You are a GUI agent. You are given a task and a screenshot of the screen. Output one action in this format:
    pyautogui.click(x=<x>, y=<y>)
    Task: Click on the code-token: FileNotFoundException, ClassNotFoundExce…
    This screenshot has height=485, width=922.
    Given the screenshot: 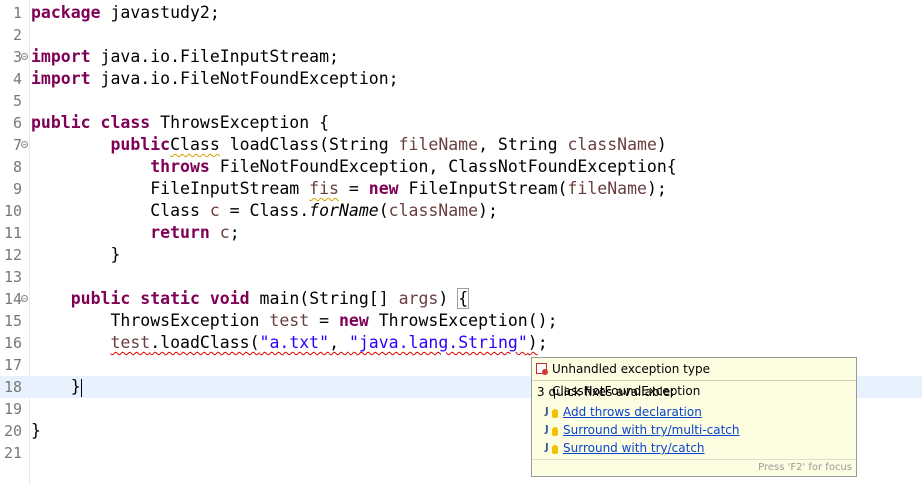 What is the action you would take?
    pyautogui.click(x=443, y=166)
    